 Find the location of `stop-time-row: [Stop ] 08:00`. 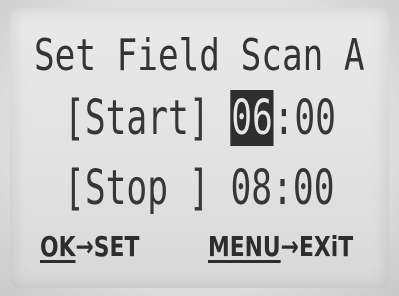

stop-time-row: [Stop ] 08:00 is located at coordinates (199, 188).